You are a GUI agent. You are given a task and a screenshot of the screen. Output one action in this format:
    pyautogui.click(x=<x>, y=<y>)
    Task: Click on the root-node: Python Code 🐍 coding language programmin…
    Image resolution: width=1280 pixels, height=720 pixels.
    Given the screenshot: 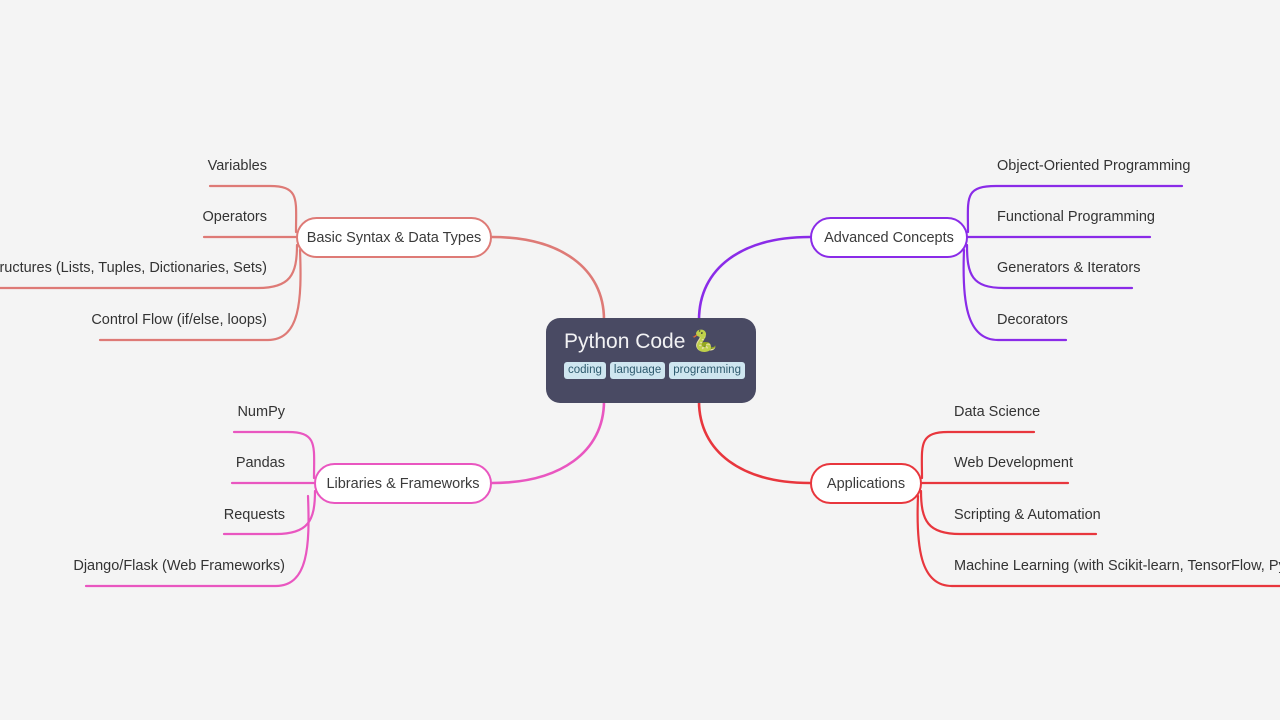 What is the action you would take?
    pyautogui.click(x=651, y=360)
    